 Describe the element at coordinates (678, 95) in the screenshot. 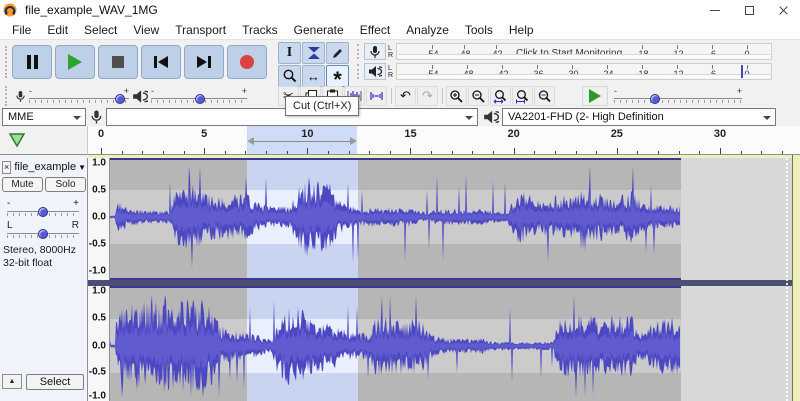

I see `play-speed-slider: - +` at that location.